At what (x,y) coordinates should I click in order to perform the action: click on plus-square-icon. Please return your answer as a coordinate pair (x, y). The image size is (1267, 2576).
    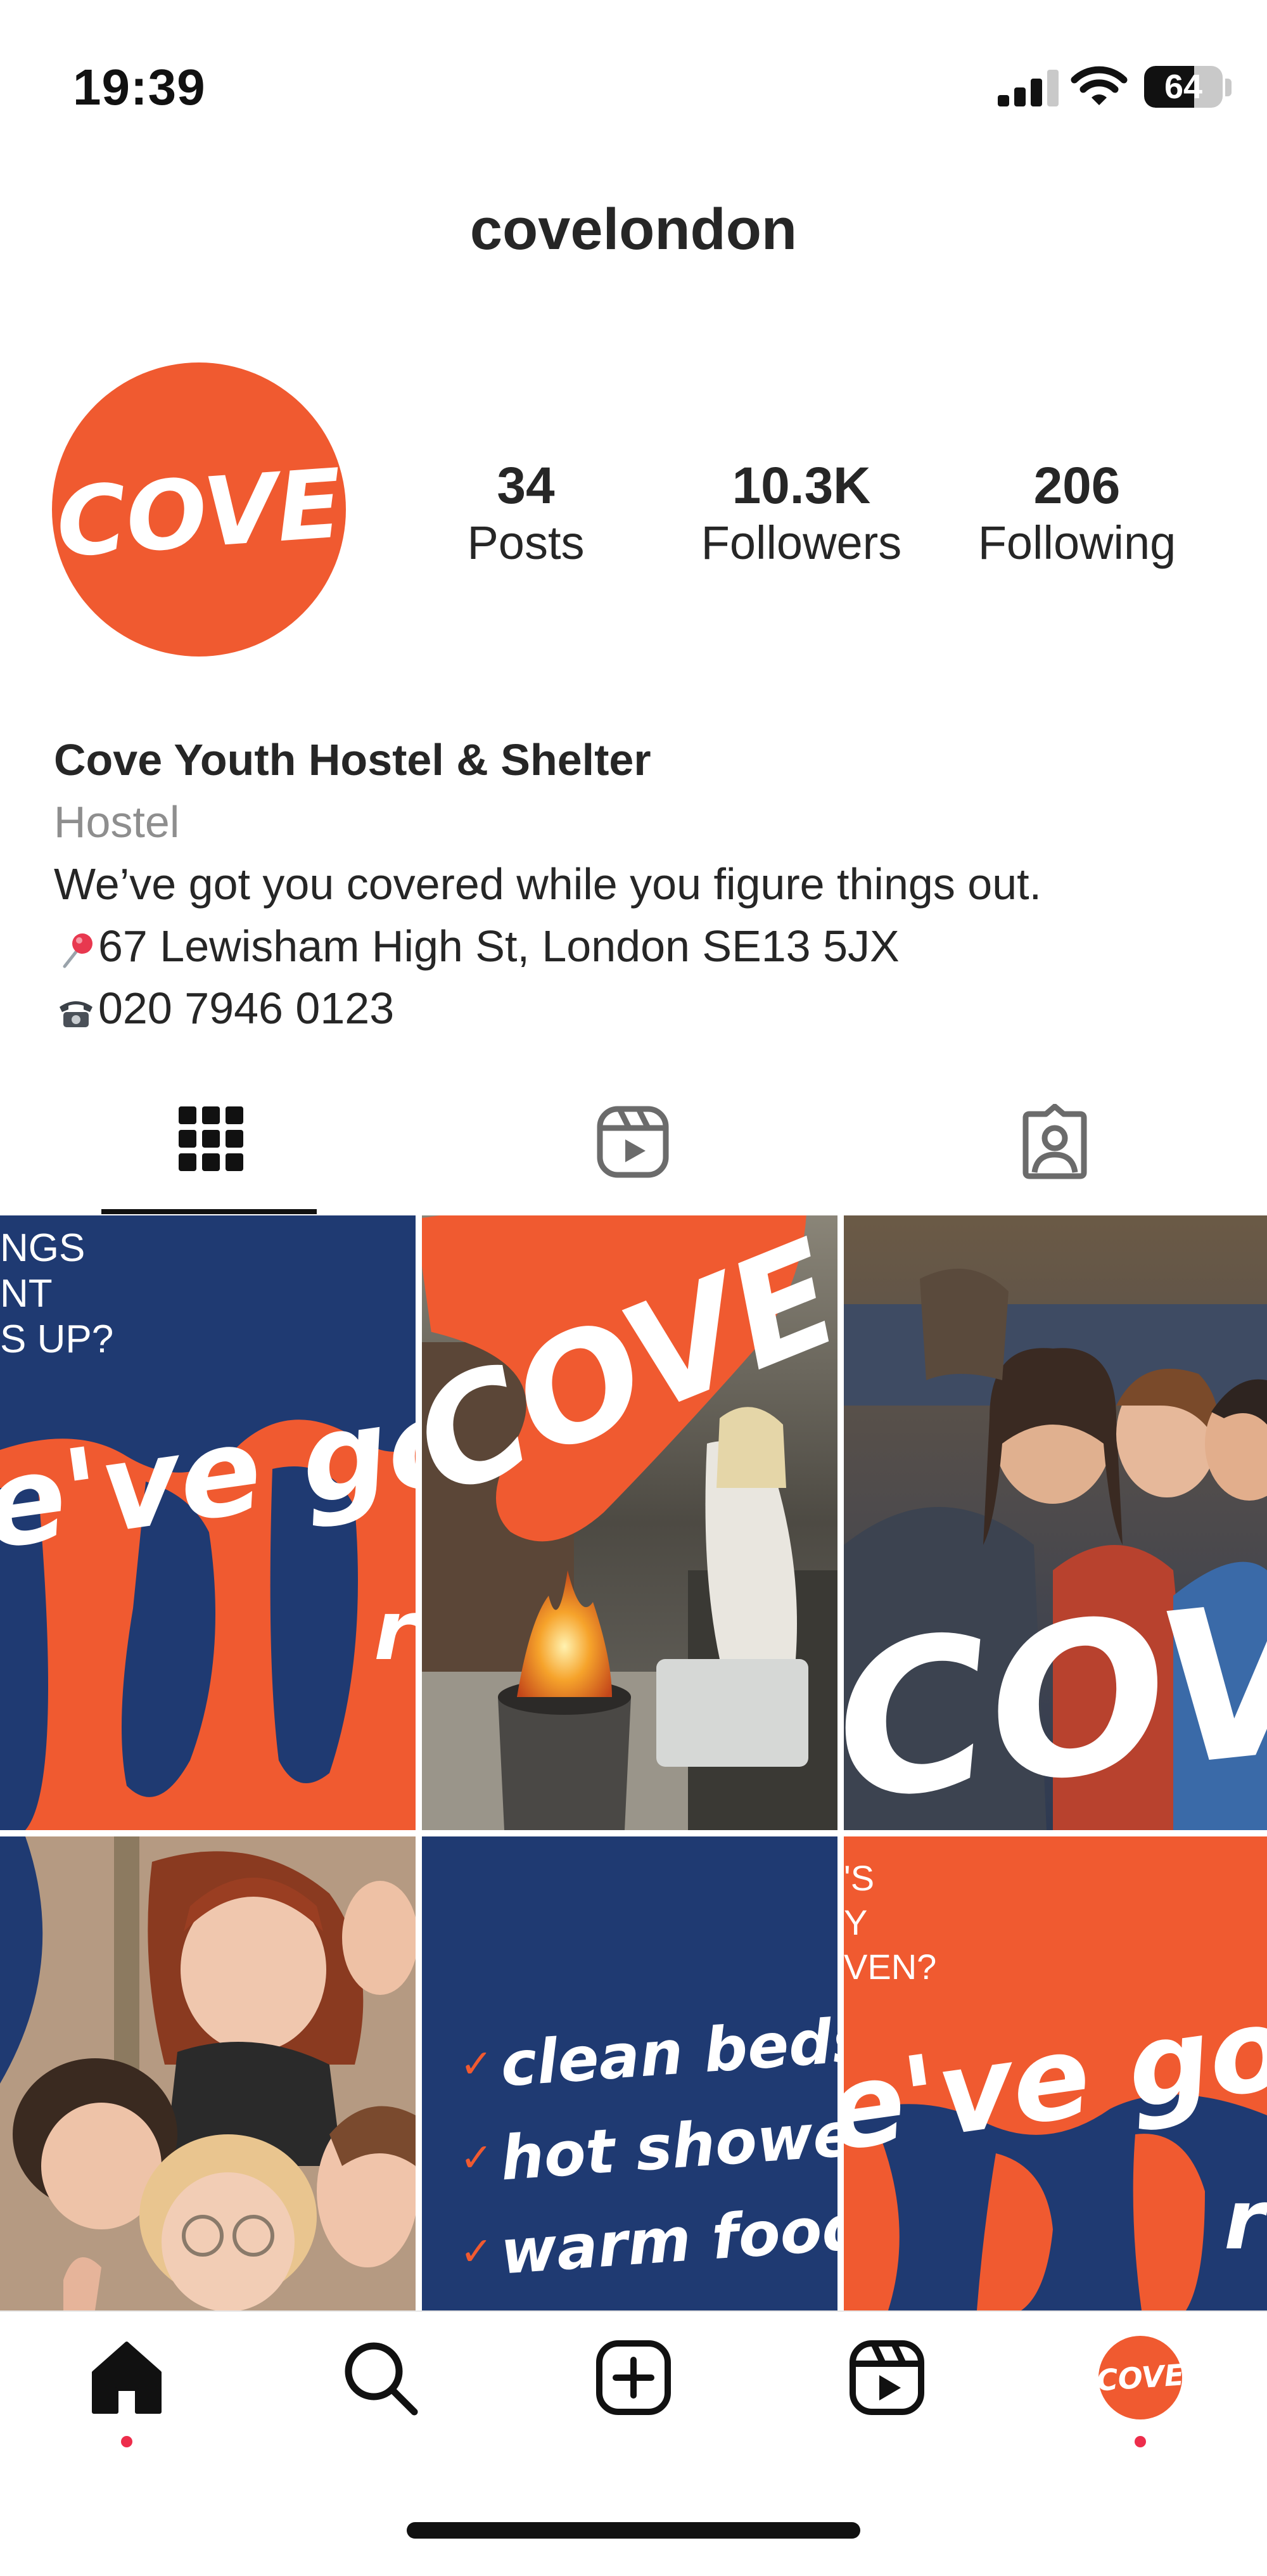
    Looking at the image, I should click on (633, 2377).